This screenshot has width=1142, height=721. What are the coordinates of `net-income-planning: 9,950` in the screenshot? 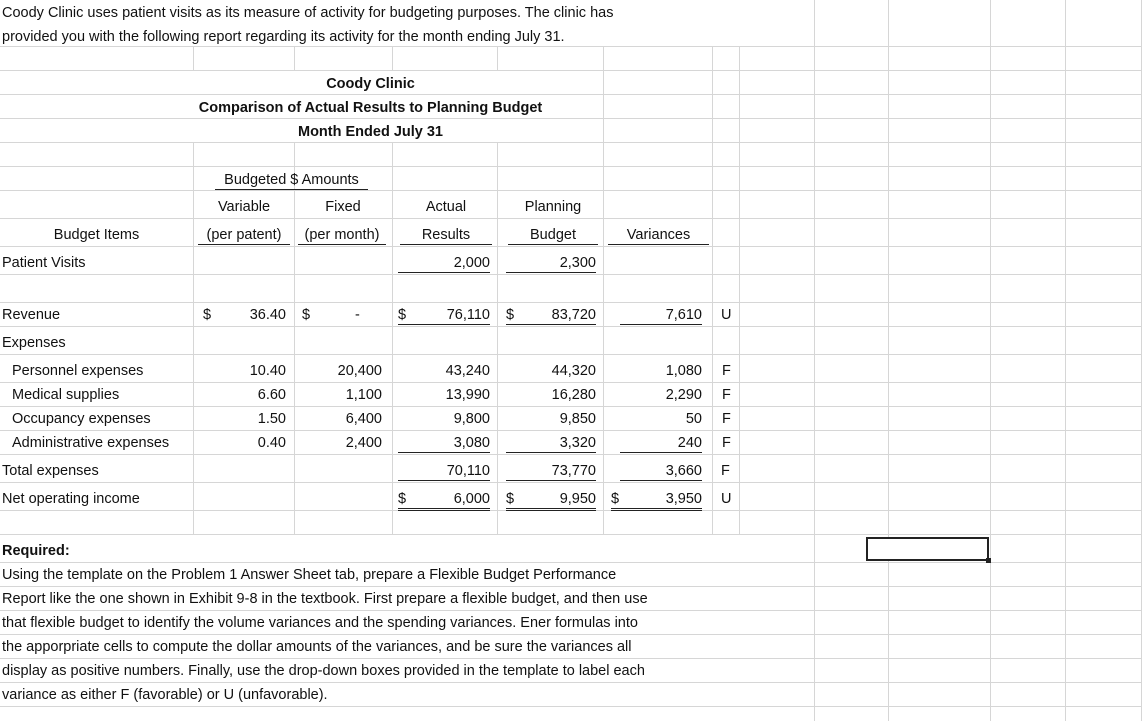 It's located at (577, 499).